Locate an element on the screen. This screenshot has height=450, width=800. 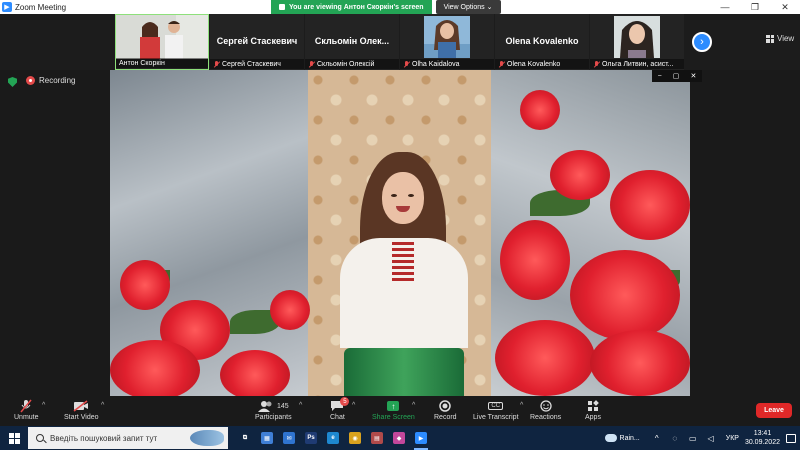
share-banner-message: You are viewing Антон Скоркін's screen is located at coordinates (351, 7).